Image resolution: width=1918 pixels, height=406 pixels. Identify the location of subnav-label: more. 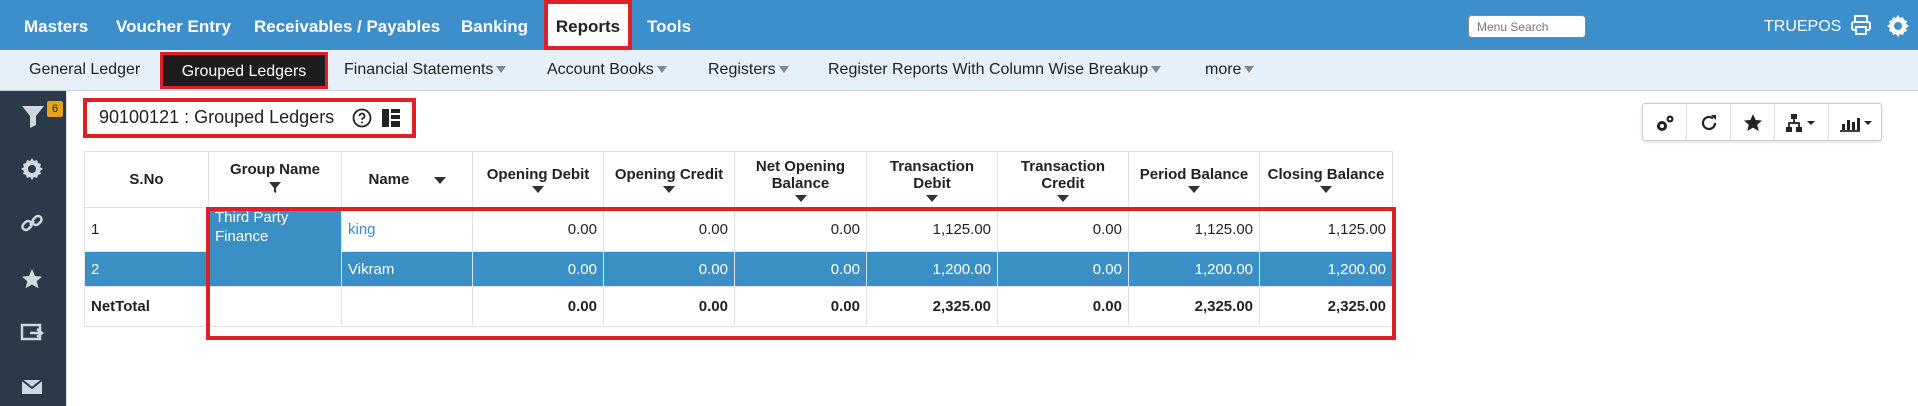
(1223, 69).